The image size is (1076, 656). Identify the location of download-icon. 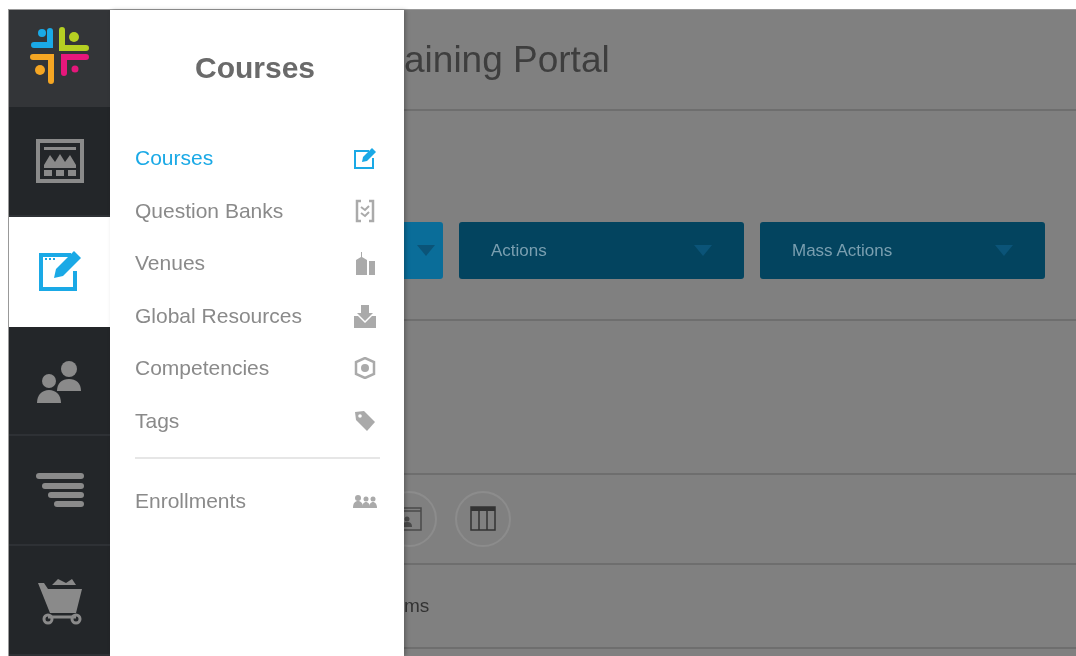
(365, 315).